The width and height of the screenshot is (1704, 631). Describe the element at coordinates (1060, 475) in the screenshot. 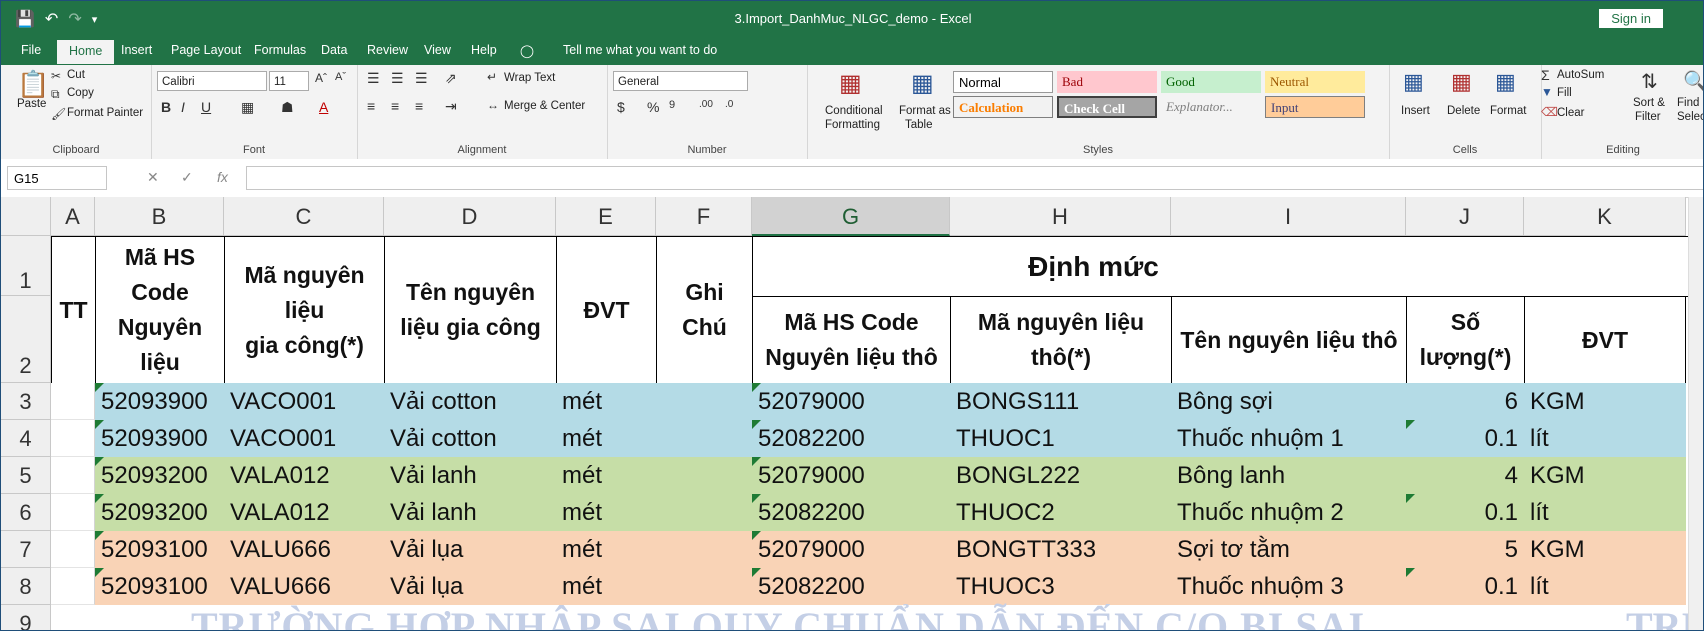

I see `ma-nguyen-lieu-tho-cell: BONGL222` at that location.